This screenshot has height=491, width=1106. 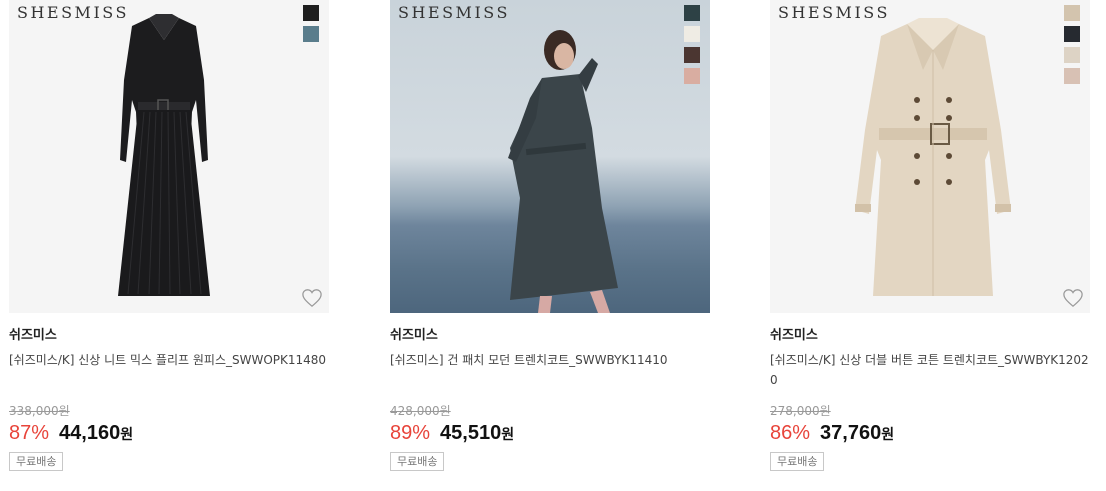 What do you see at coordinates (930, 435) in the screenshot?
I see `price-row: 86% 37,760 원` at bounding box center [930, 435].